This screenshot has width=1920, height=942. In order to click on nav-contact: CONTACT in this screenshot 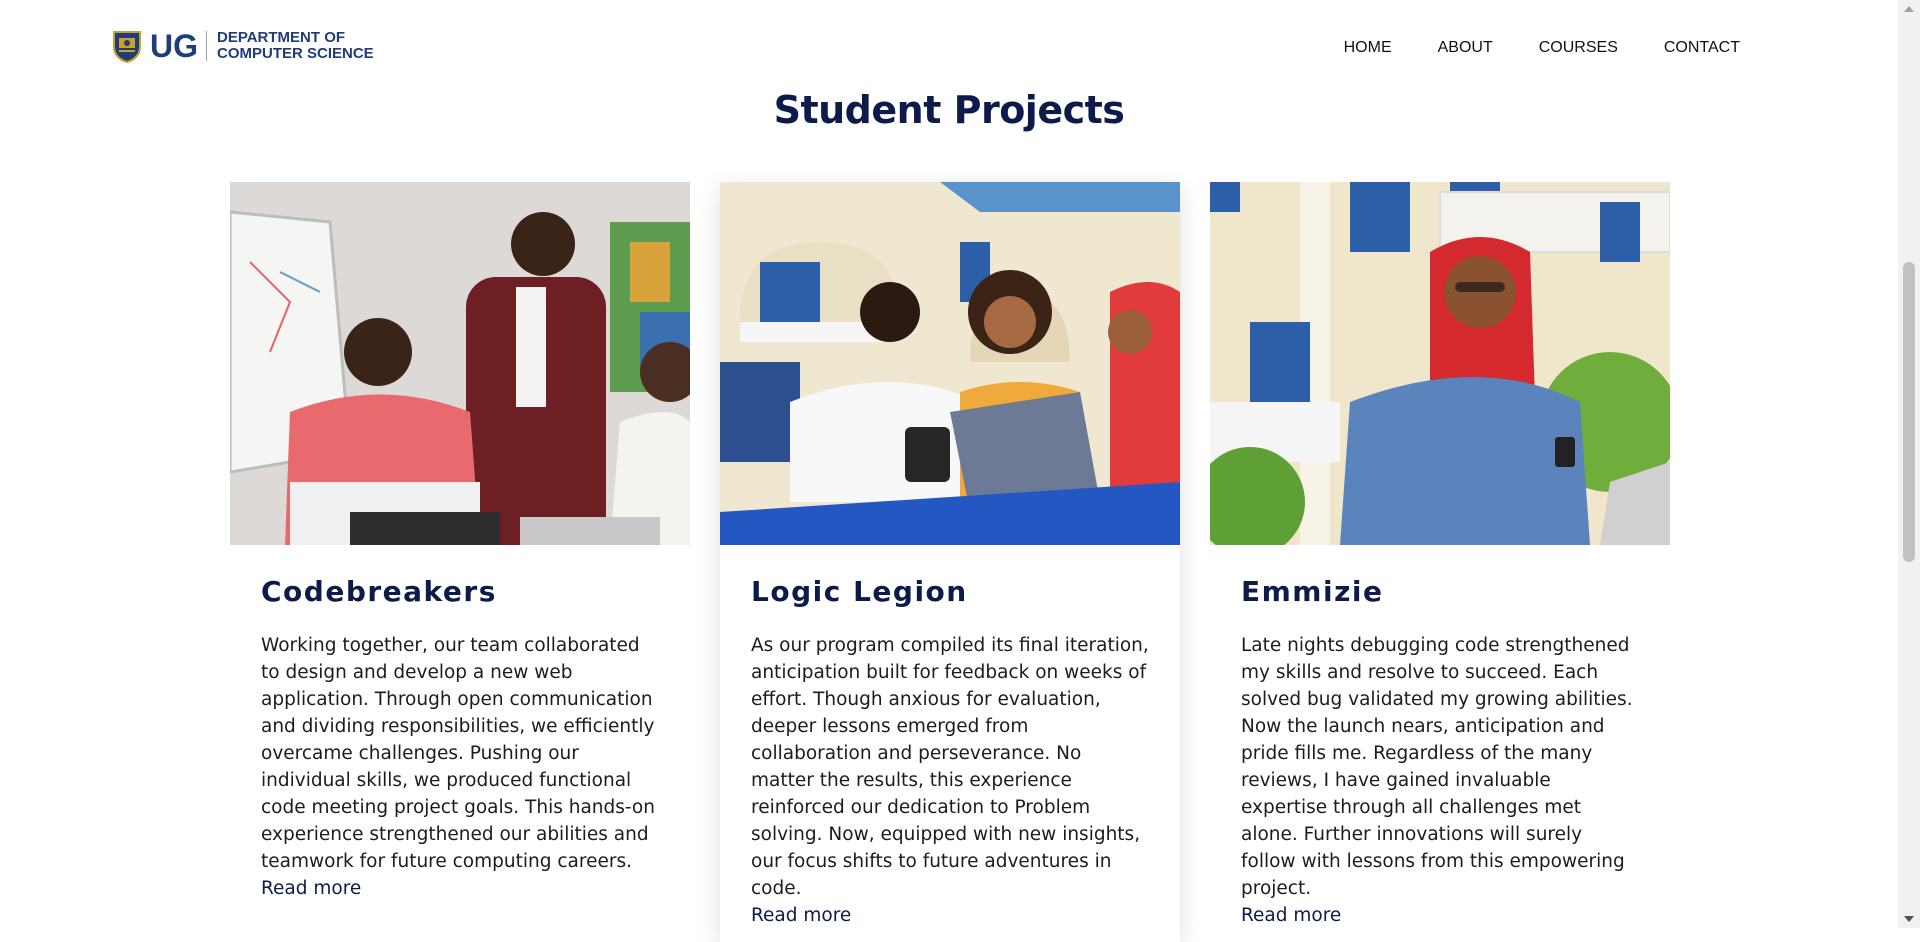, I will do `click(1702, 48)`.